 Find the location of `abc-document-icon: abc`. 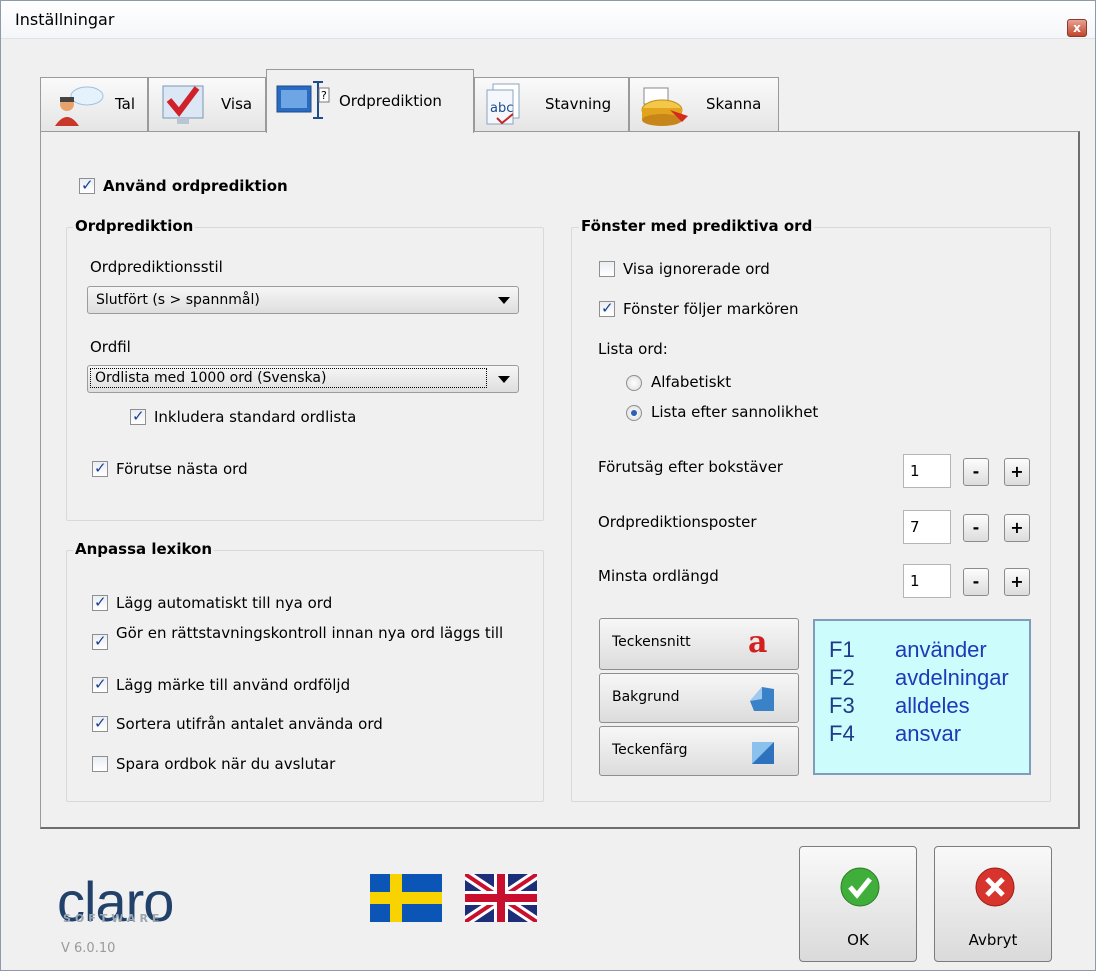

abc-document-icon: abc is located at coordinates (503, 104).